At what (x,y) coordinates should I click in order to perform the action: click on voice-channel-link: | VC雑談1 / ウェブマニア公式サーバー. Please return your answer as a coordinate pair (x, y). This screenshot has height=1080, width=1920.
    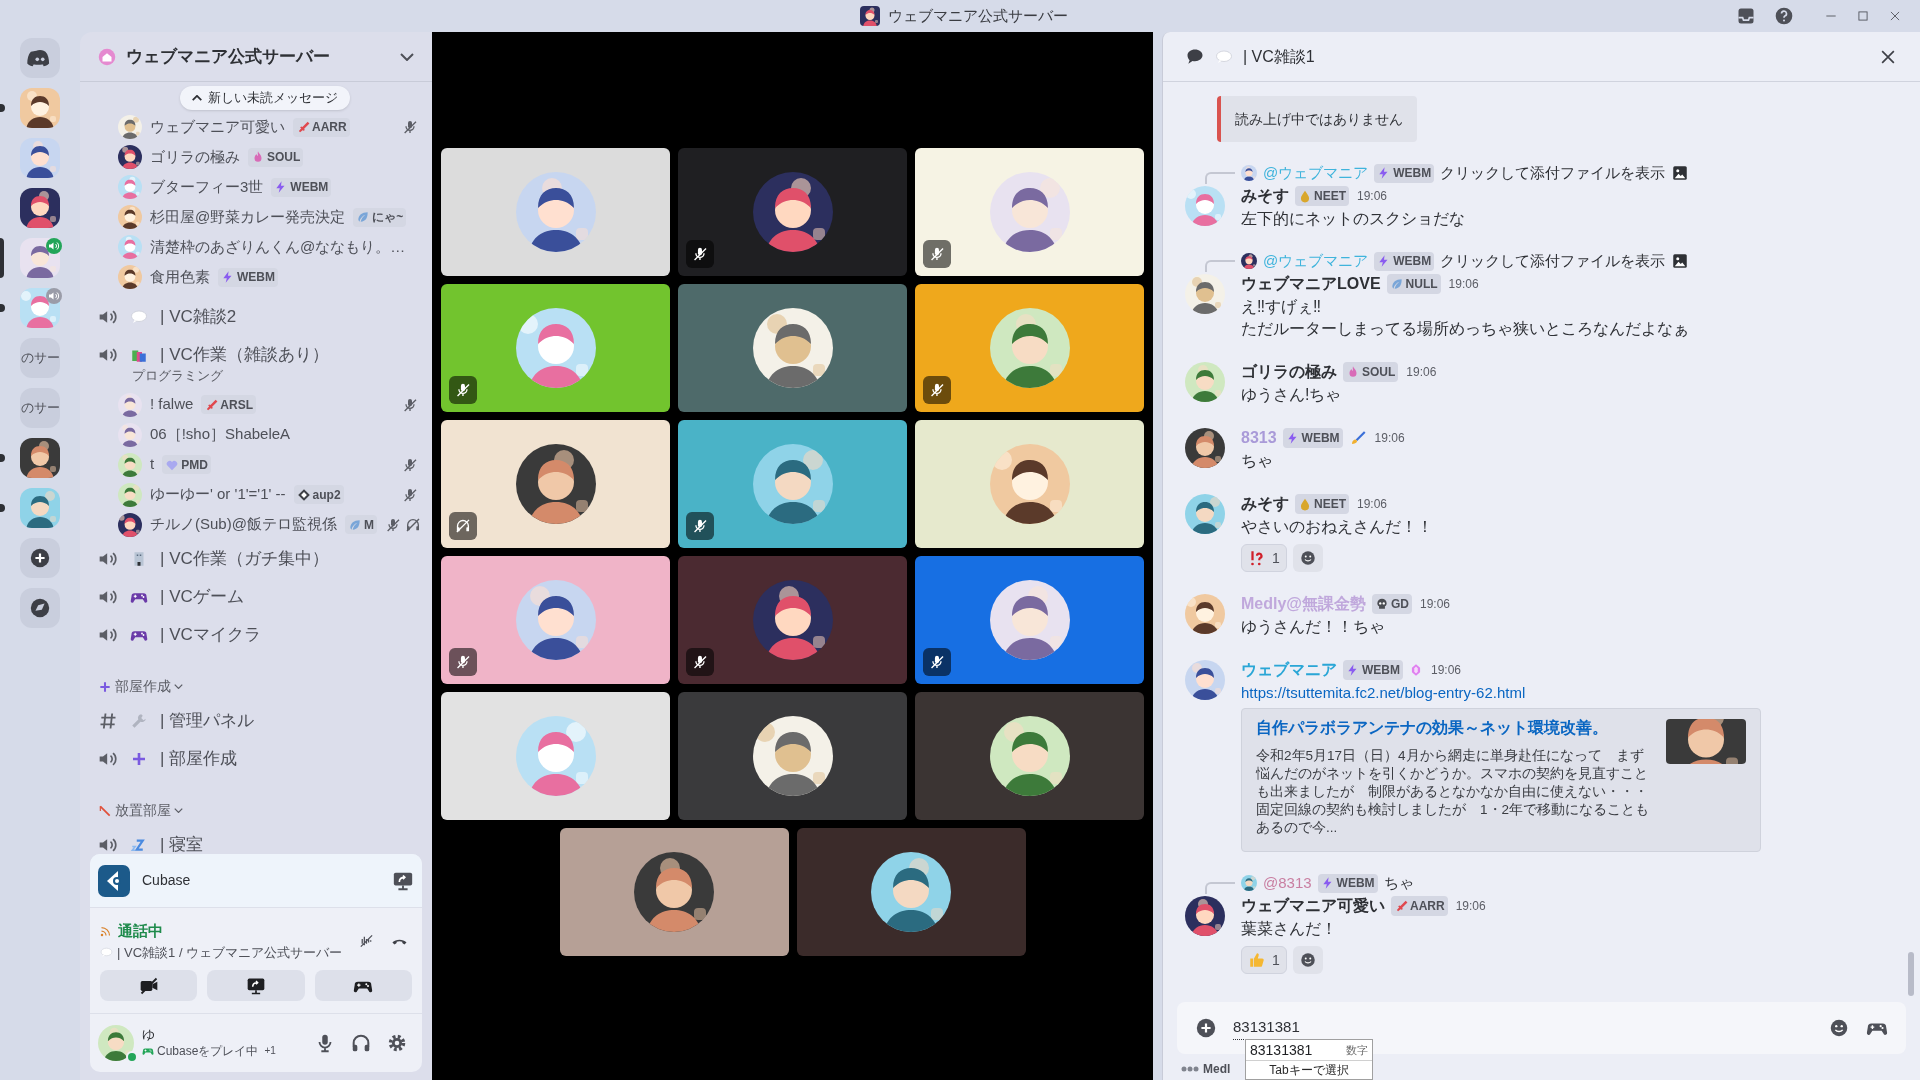
    Looking at the image, I should click on (230, 952).